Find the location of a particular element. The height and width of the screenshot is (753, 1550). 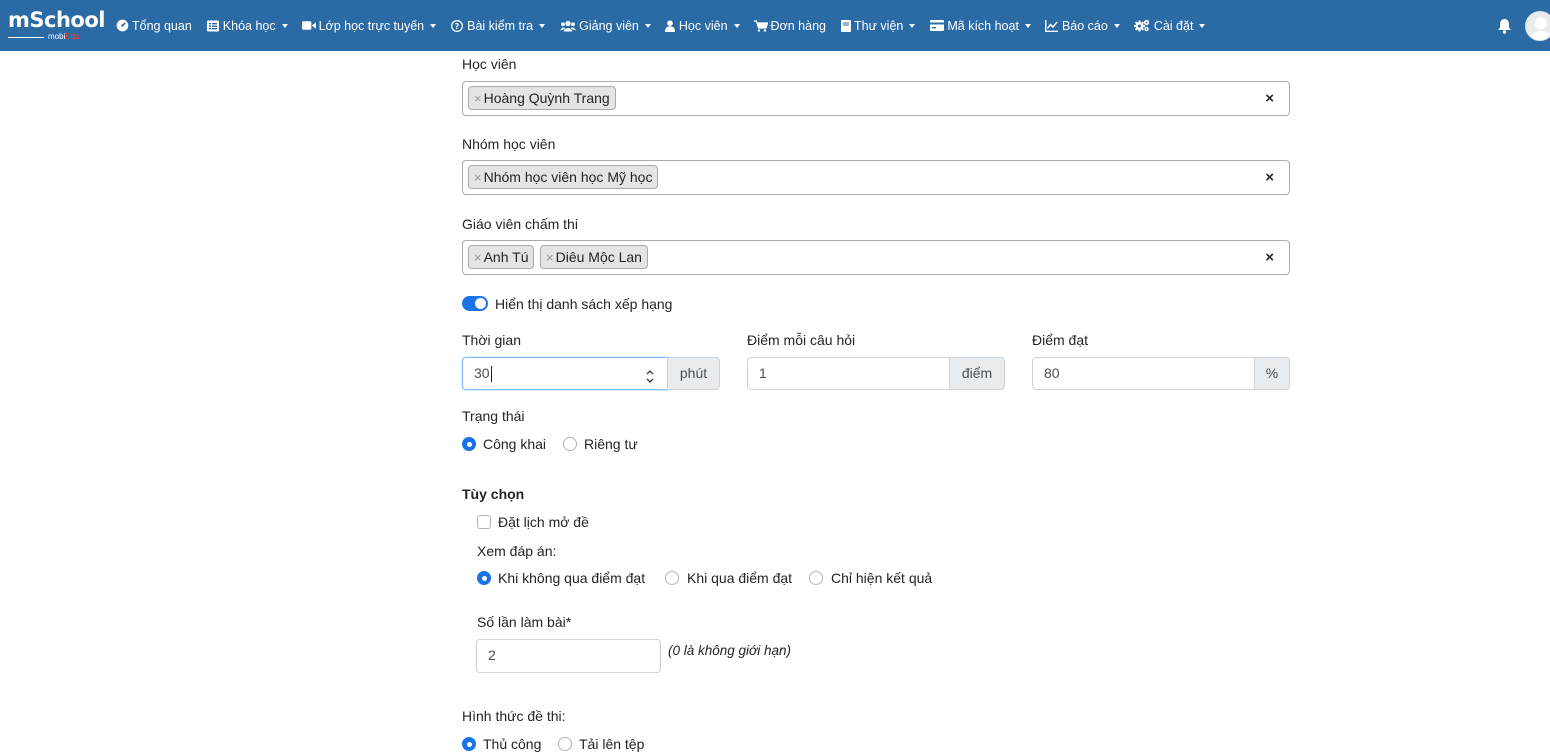

points-unit: điểm is located at coordinates (977, 373).